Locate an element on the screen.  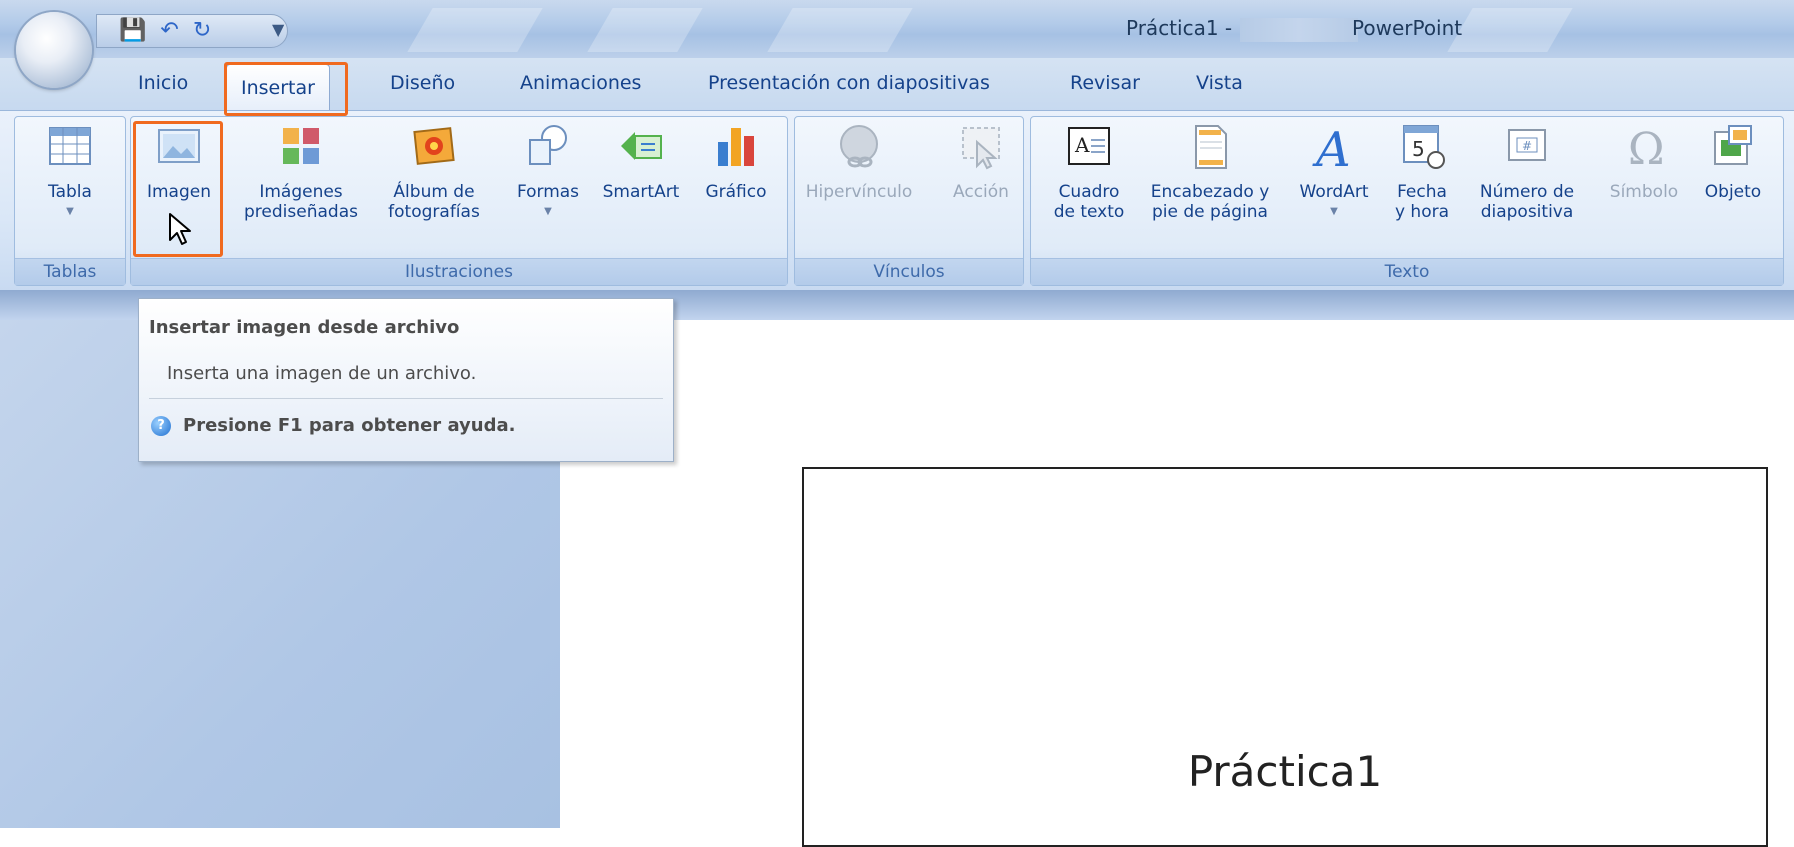
object-icon is located at coordinates (1733, 145).